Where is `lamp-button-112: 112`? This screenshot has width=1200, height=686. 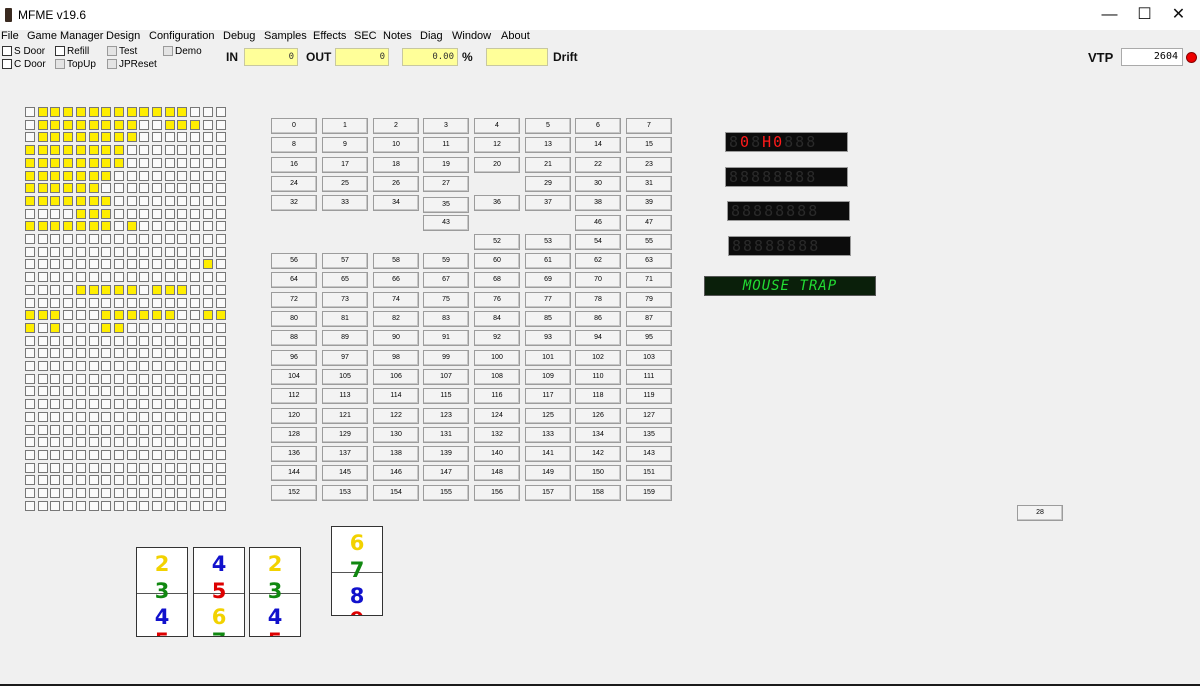 lamp-button-112: 112 is located at coordinates (294, 396).